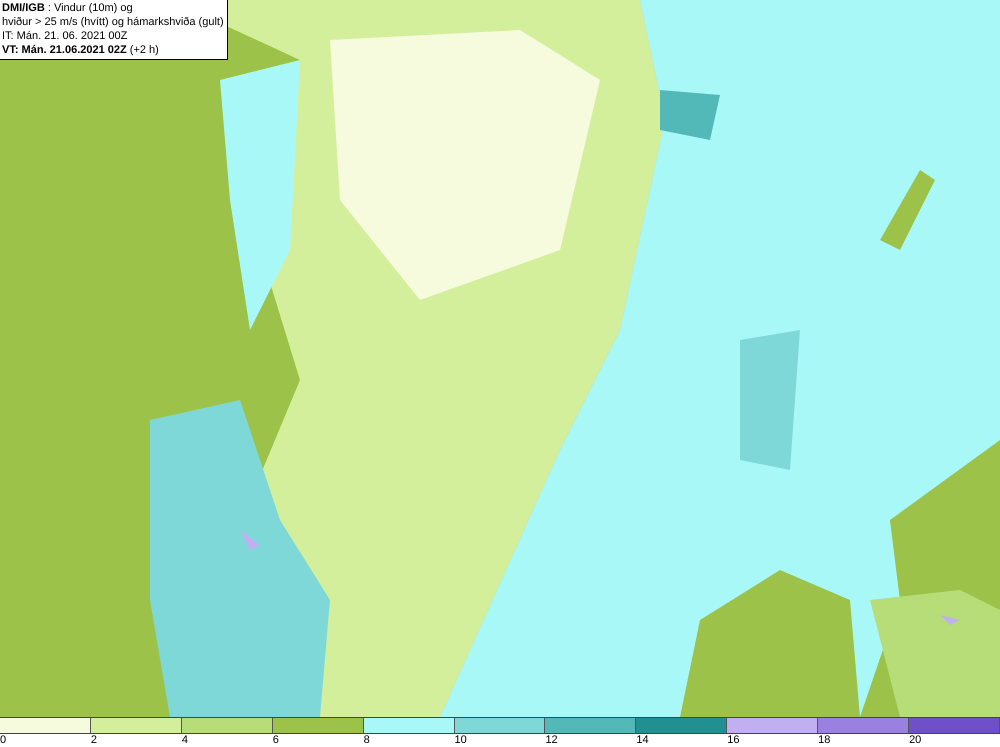 The height and width of the screenshot is (747, 1000). Describe the element at coordinates (733, 740) in the screenshot. I see `scale-label: 16` at that location.